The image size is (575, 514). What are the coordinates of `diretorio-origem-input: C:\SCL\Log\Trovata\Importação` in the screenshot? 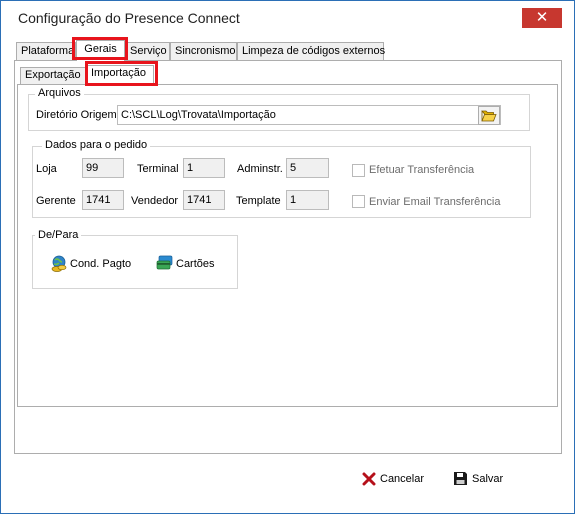 It's located at (309, 115).